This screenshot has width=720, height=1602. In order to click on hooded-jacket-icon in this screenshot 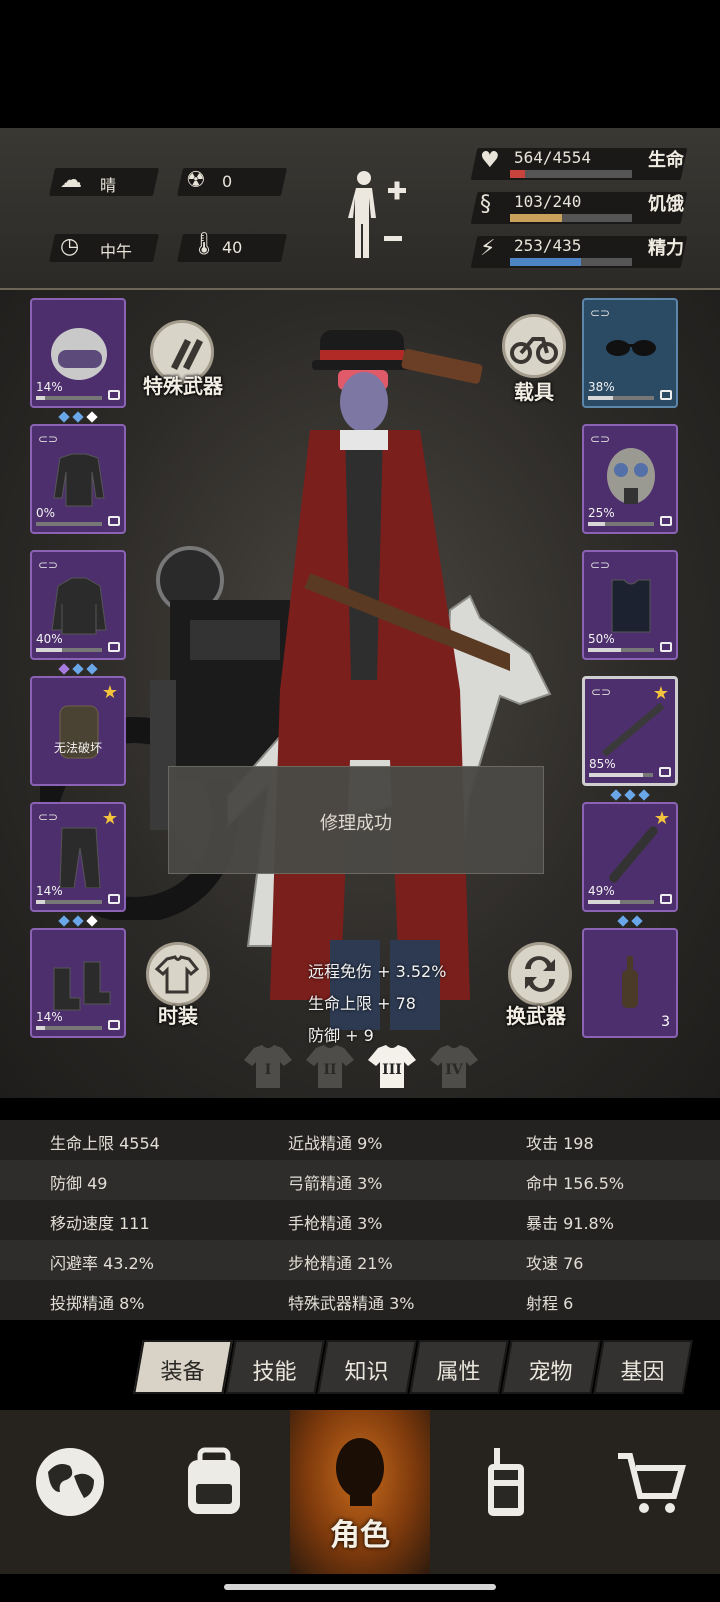, I will do `click(79, 606)`.